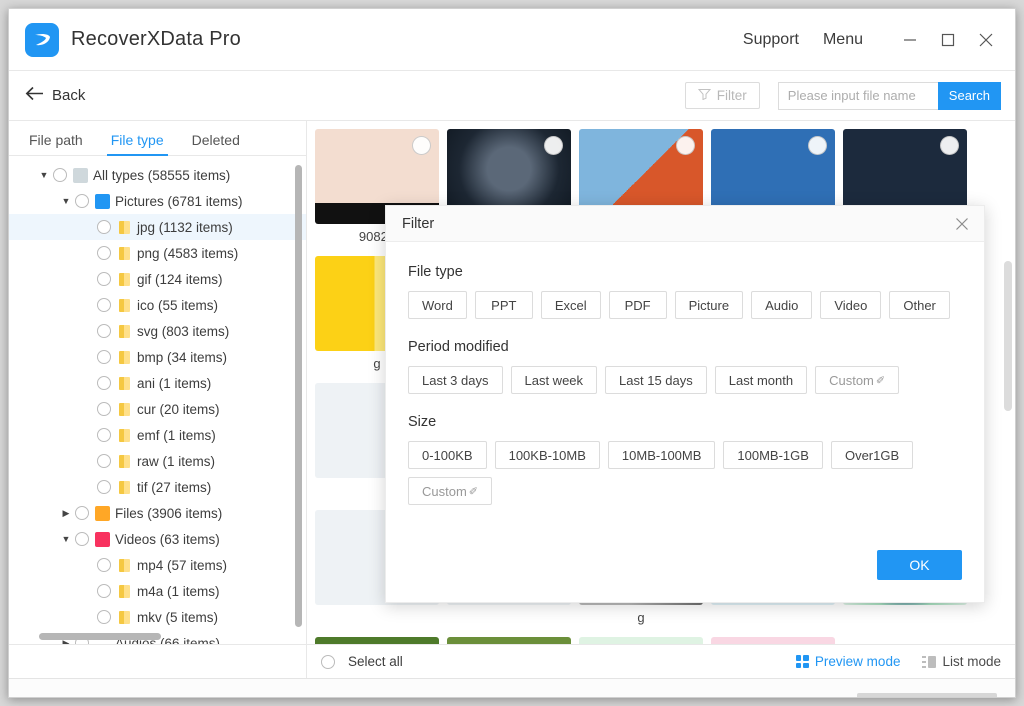  I want to click on chip-ppt: PPT, so click(503, 305).